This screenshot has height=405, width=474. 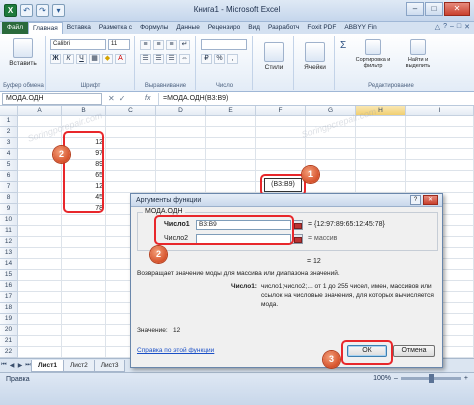 What do you see at coordinates (343, 45) in the screenshot?
I see `autosum-icon: Σ` at bounding box center [343, 45].